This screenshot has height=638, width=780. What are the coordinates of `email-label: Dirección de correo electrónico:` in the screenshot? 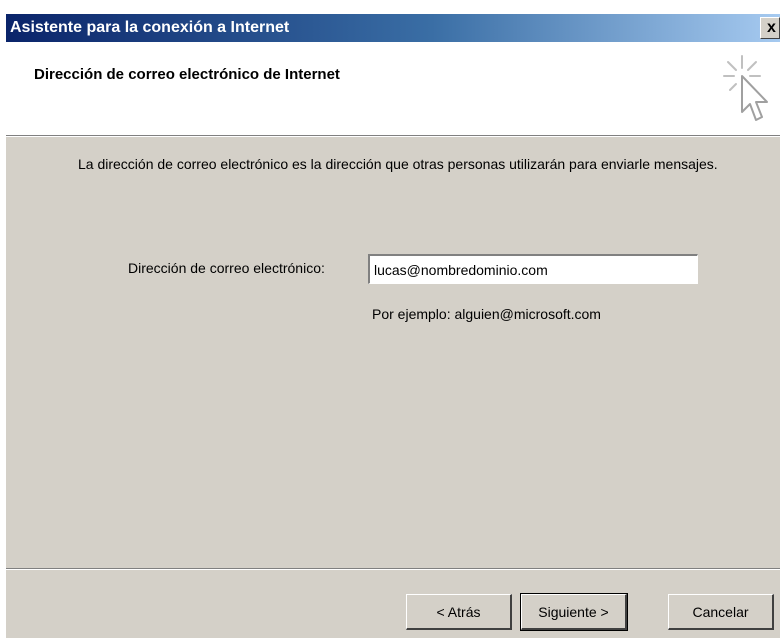 It's located at (226, 268).